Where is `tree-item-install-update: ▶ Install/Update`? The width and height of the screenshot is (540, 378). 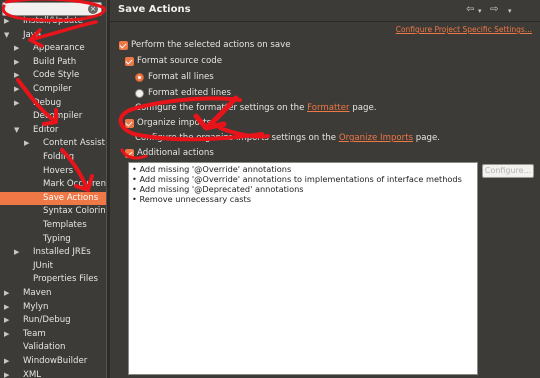
tree-item-install-update: ▶ Install/Update is located at coordinates (53, 21).